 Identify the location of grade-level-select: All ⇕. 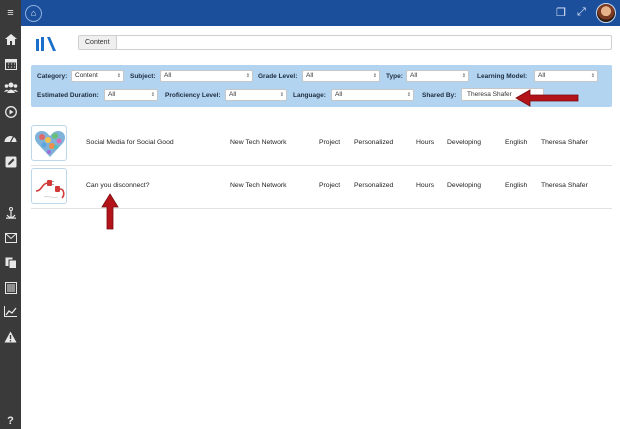
(341, 76).